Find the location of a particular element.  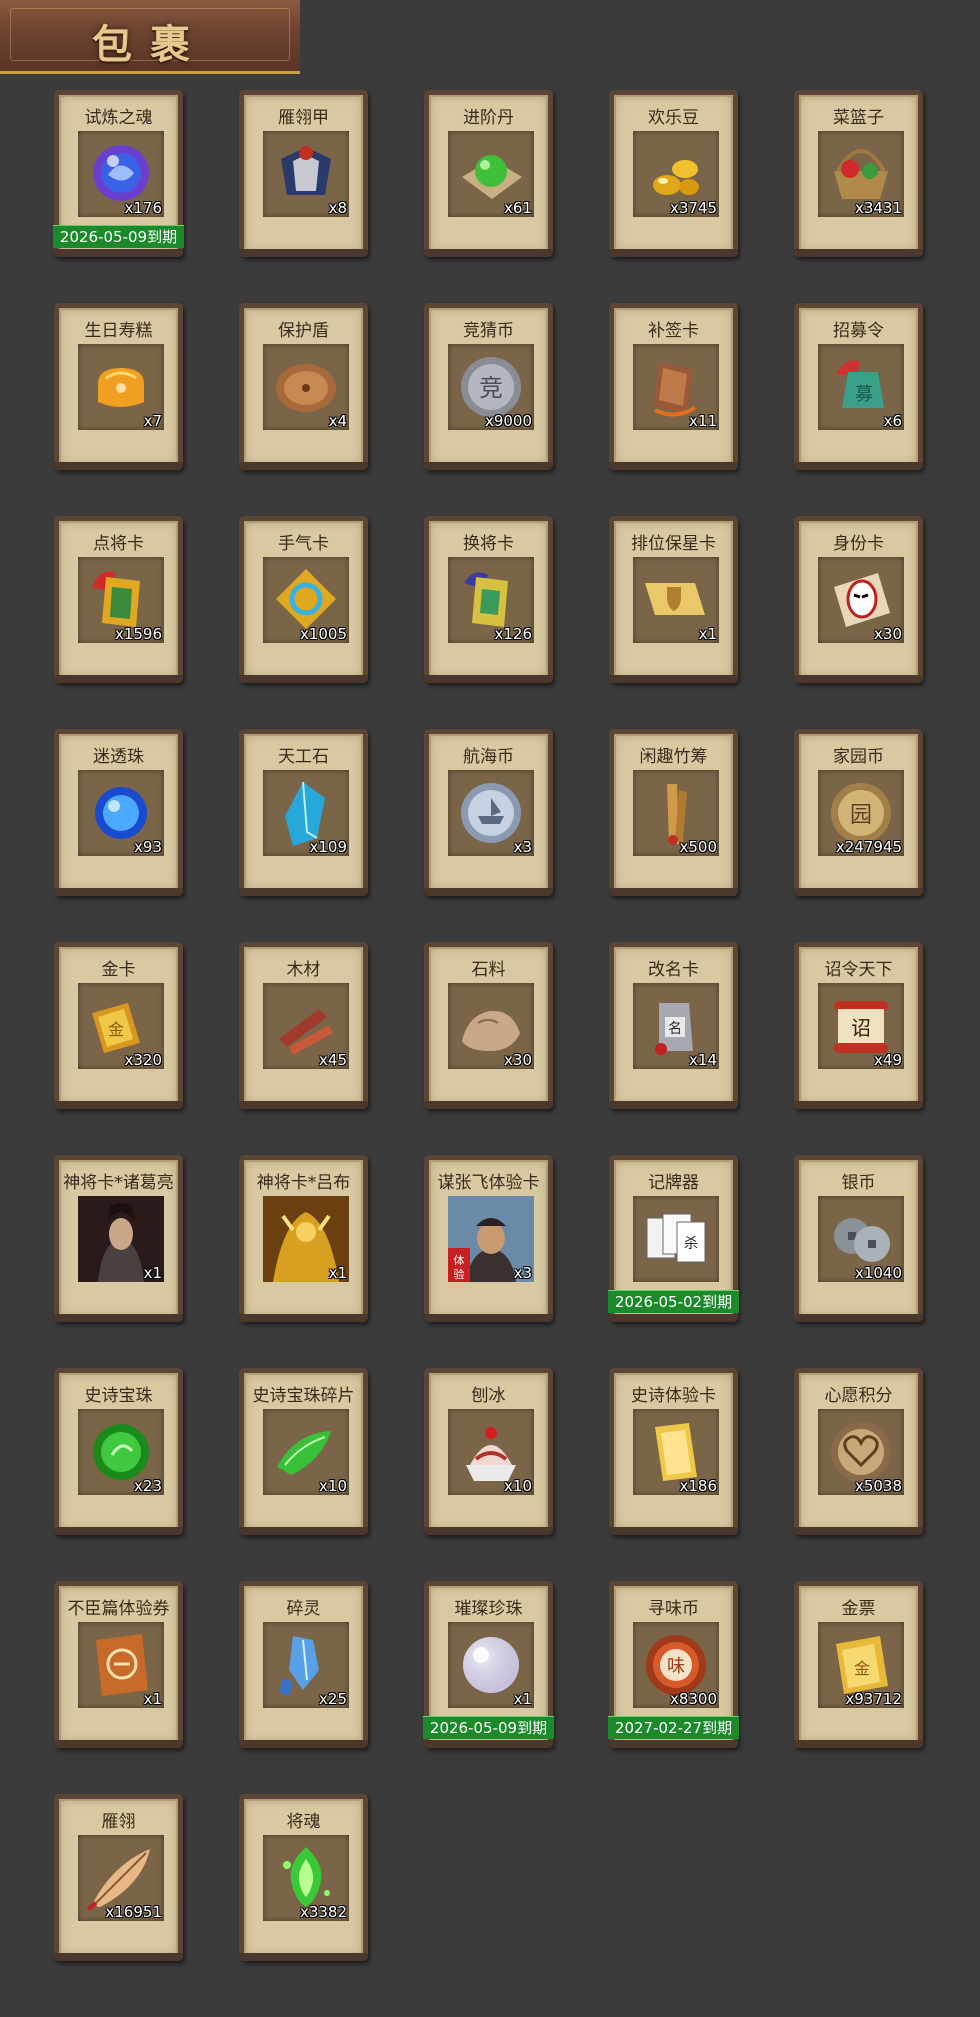

item-quantity: x3431 is located at coordinates (878, 208).